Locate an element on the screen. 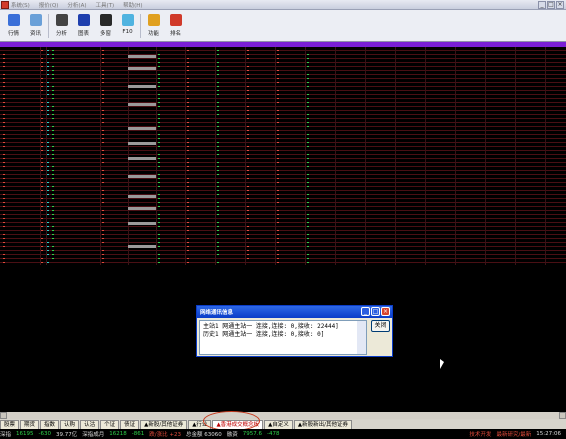  toolbar-button-4: 多窗 is located at coordinates (105, 25).